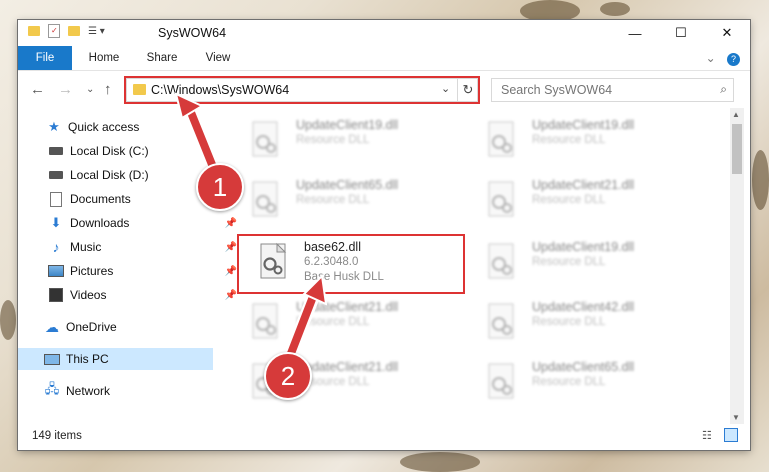  Describe the element at coordinates (601, 90) in the screenshot. I see `search-input` at that location.